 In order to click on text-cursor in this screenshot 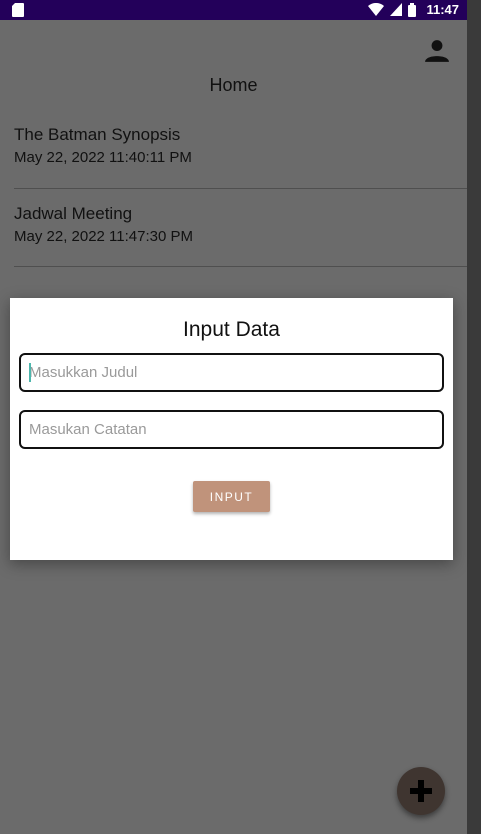, I will do `click(30, 372)`.